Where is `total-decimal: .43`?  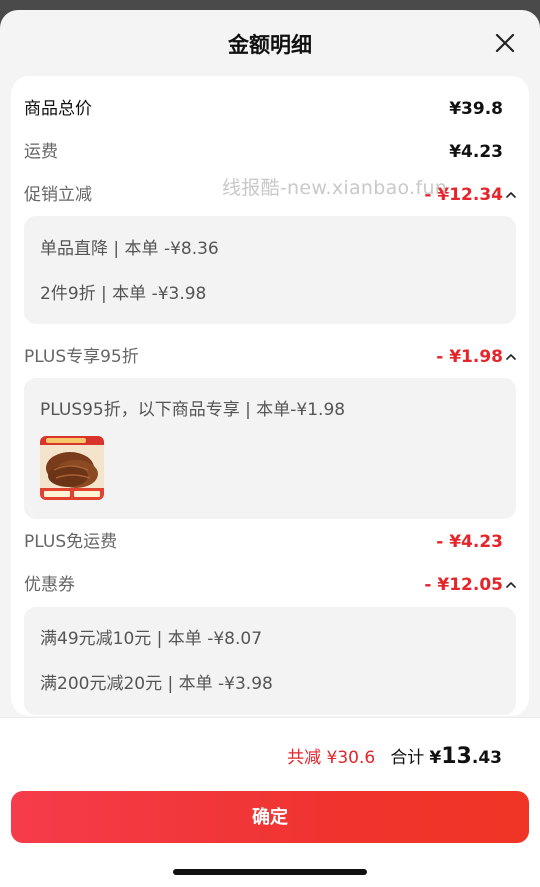 total-decimal: .43 is located at coordinates (486, 758).